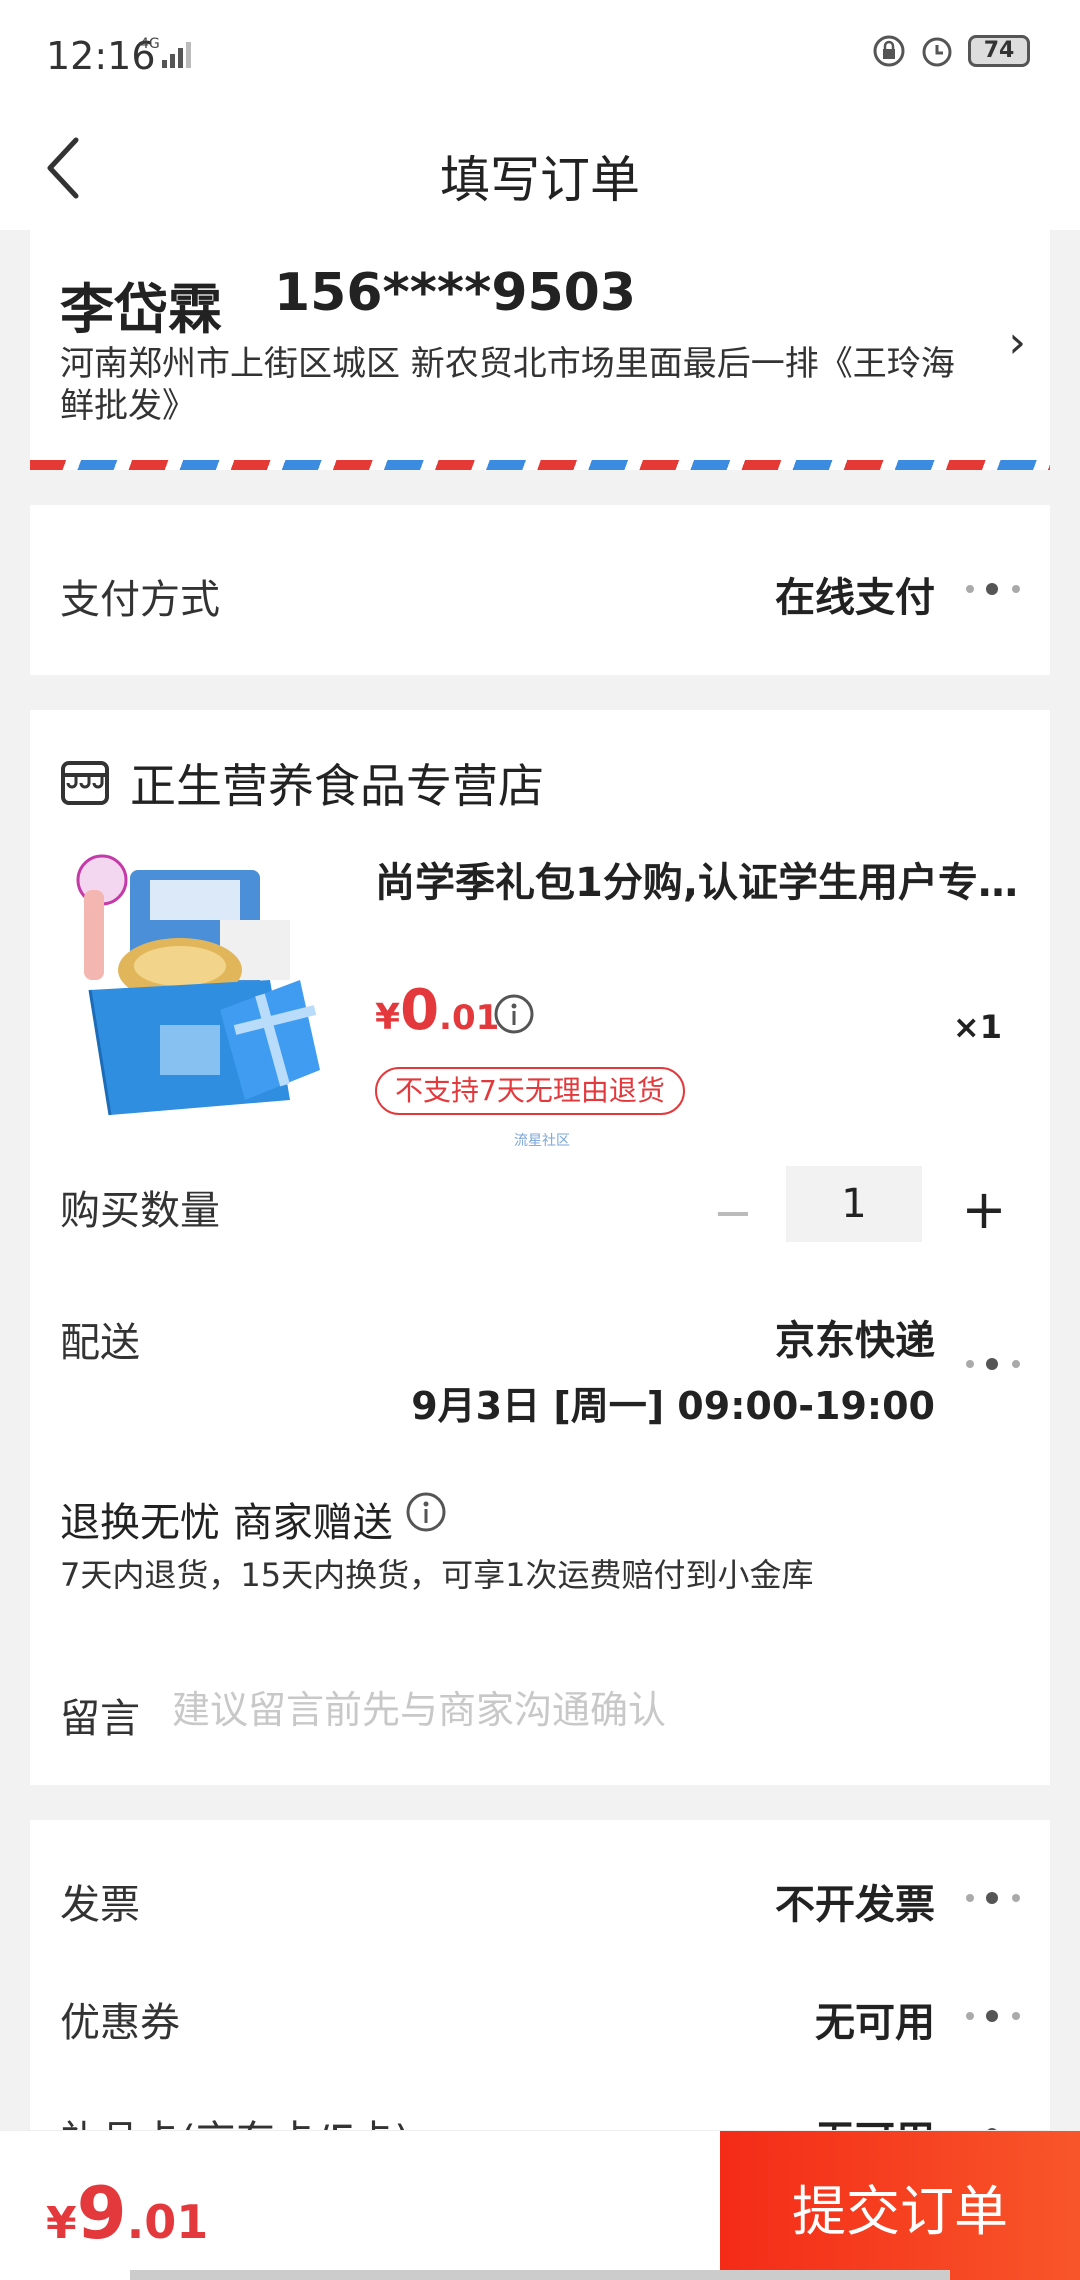  Describe the element at coordinates (455, 293) in the screenshot. I see `recipient-phone: 156****9503` at that location.